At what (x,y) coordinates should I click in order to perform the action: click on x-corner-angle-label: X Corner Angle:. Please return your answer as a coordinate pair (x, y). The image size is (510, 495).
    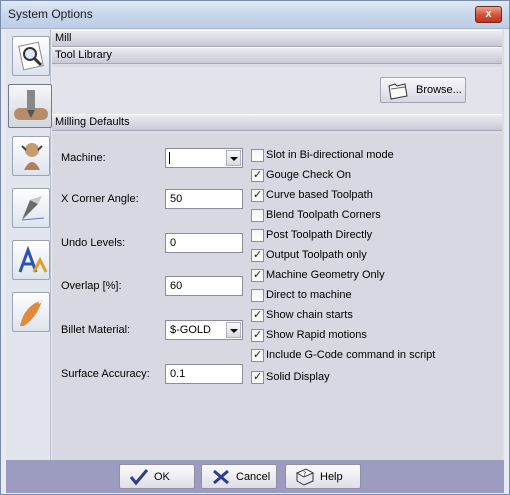
    Looking at the image, I should click on (100, 199).